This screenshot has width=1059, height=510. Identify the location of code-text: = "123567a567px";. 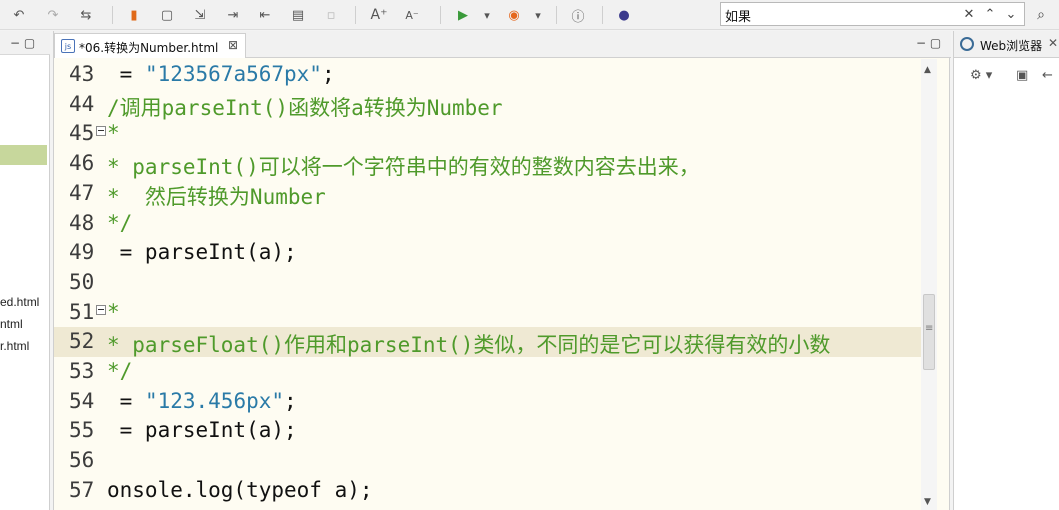
(221, 74).